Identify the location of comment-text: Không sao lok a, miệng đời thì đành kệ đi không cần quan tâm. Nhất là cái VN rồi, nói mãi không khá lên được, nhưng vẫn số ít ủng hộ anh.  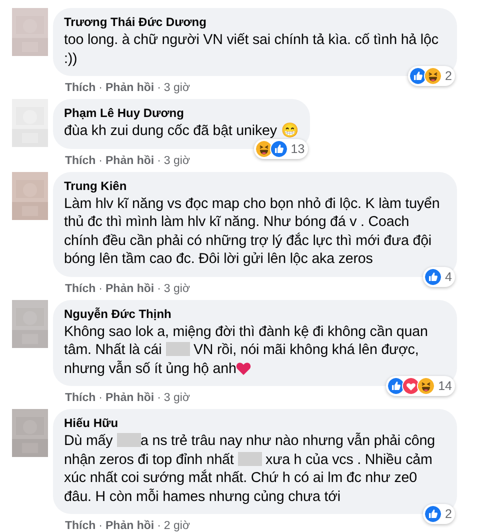
(246, 350).